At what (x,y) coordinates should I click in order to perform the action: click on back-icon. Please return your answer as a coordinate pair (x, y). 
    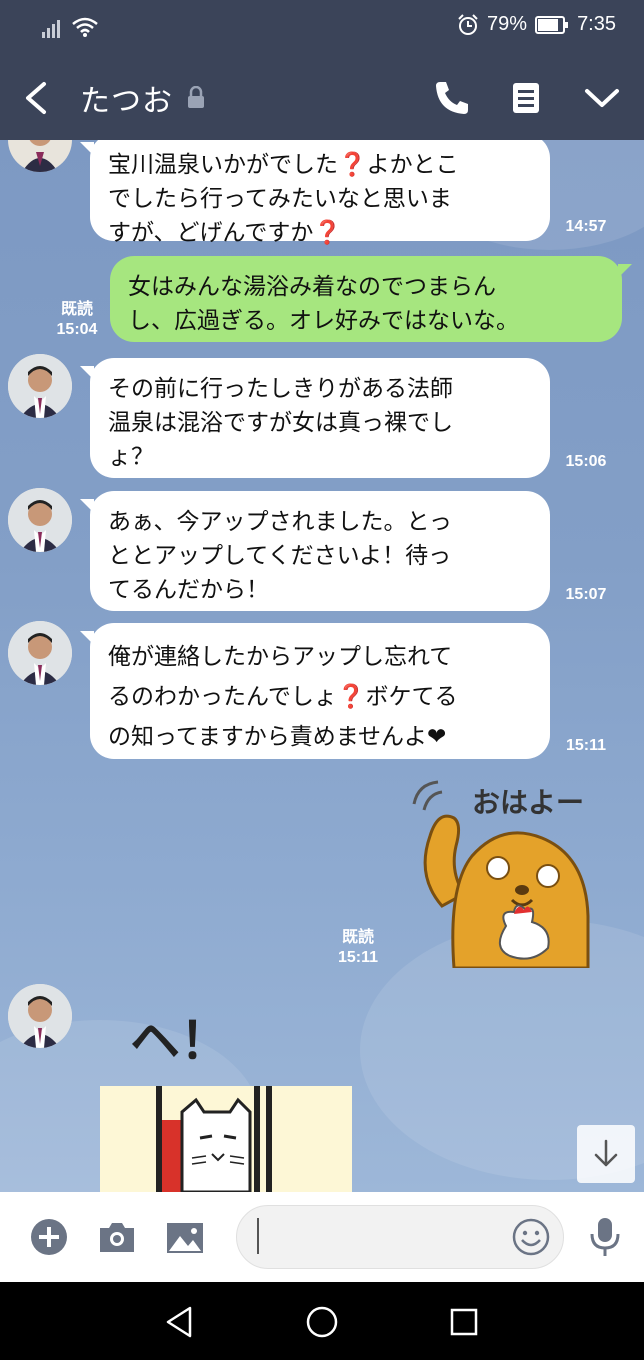
    Looking at the image, I should click on (36, 98).